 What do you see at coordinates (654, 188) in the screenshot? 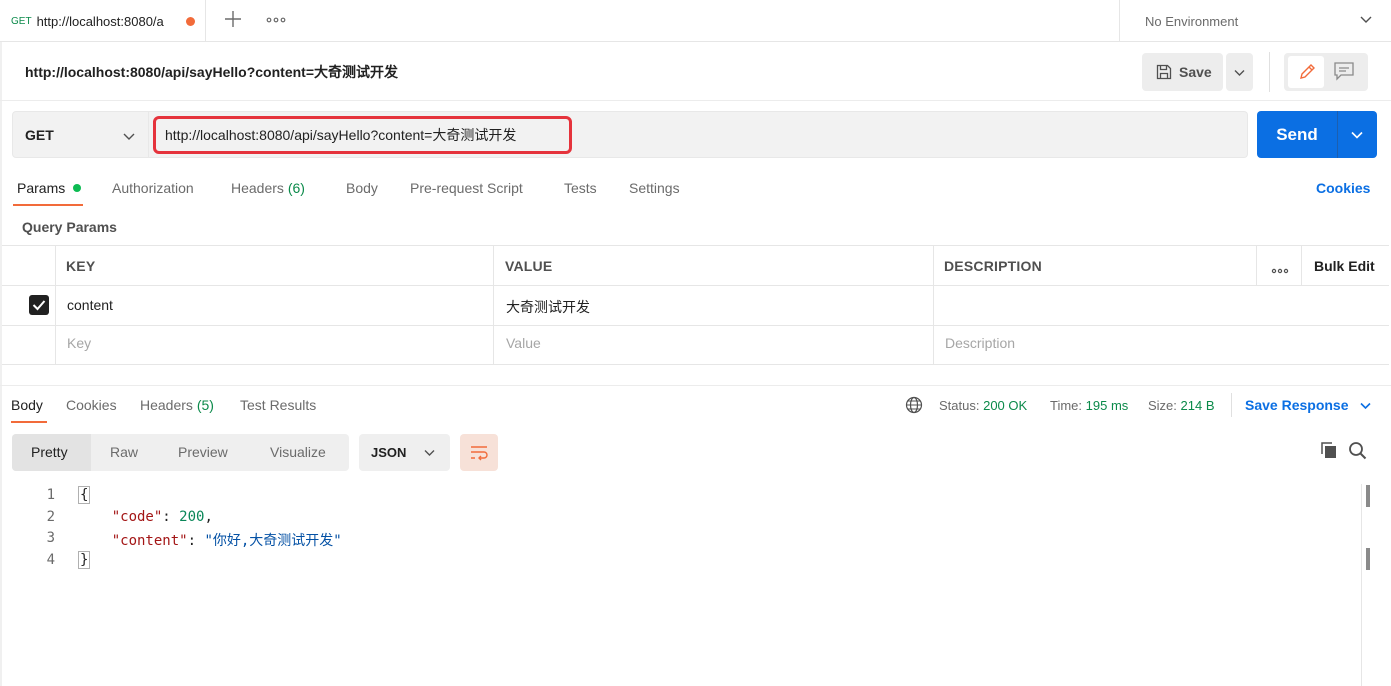
I see `tab-settings: Settings` at bounding box center [654, 188].